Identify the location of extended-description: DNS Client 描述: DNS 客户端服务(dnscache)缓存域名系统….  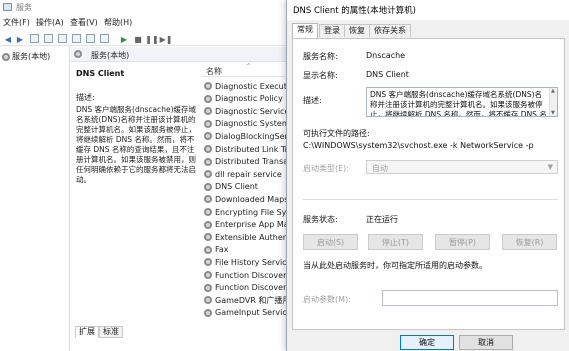
(138, 127).